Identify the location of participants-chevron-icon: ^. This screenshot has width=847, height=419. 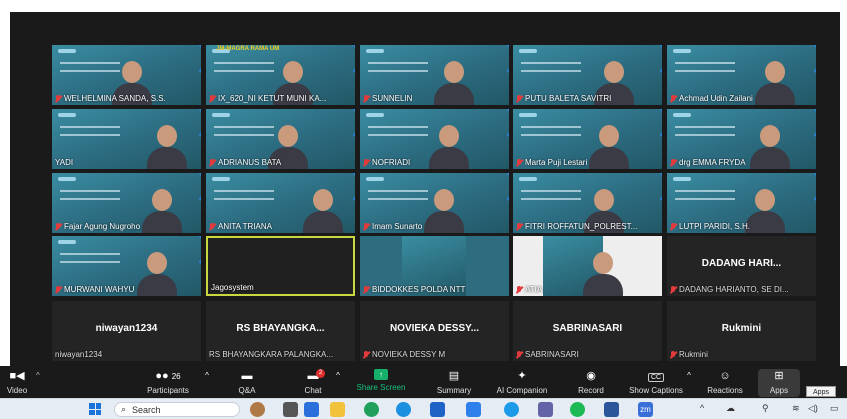
(207, 383).